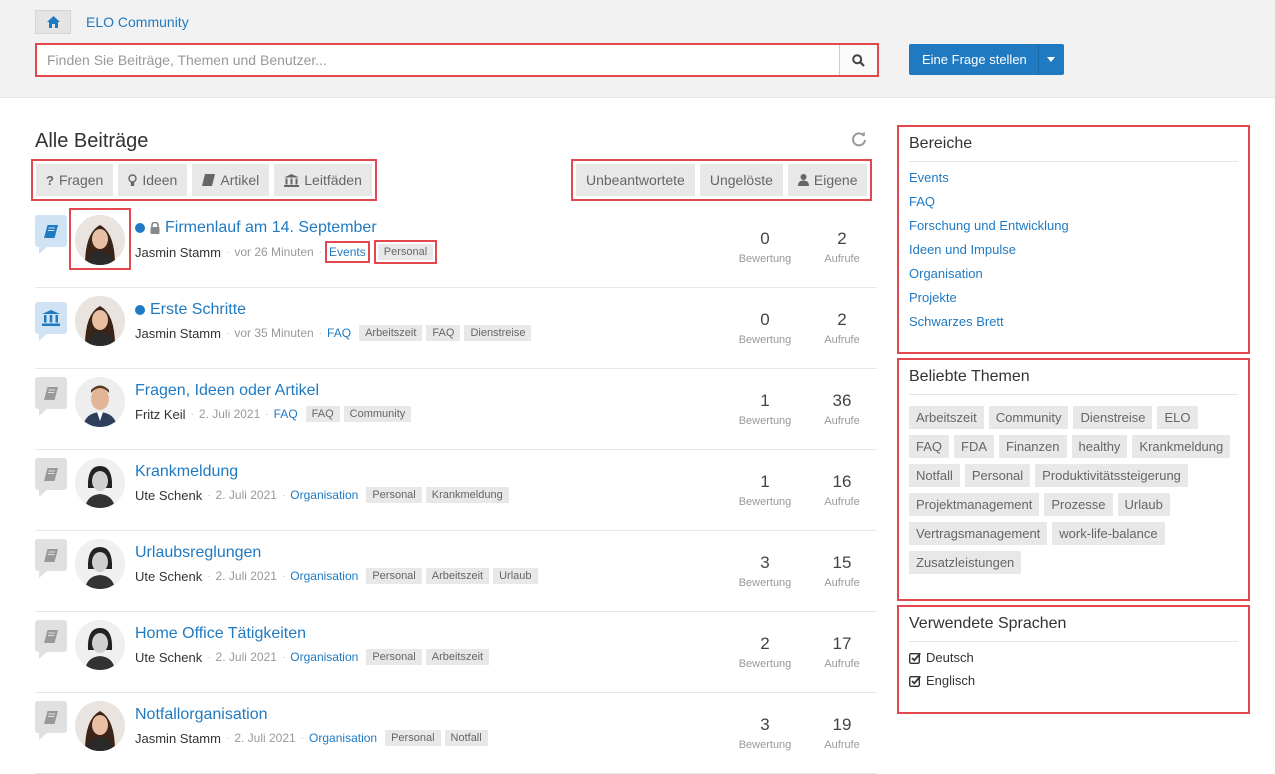 The image size is (1275, 774). I want to click on post-title-text: Krankmeldung, so click(186, 472).